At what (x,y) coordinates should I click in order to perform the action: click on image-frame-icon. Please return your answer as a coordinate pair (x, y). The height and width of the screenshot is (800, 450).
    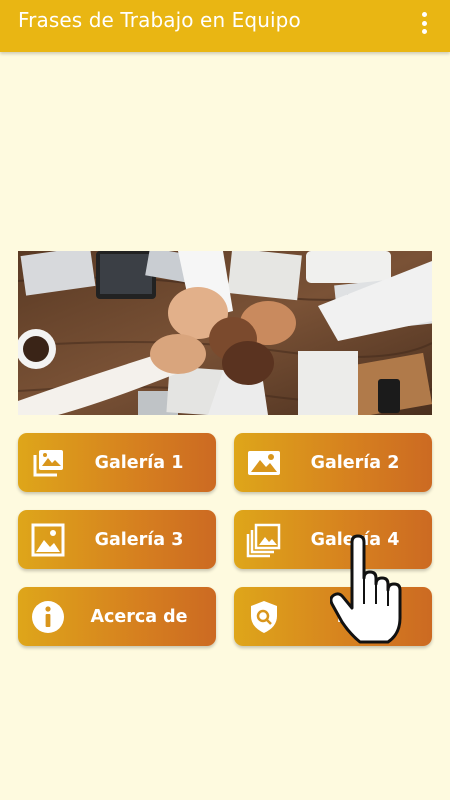
    Looking at the image, I should click on (48, 540).